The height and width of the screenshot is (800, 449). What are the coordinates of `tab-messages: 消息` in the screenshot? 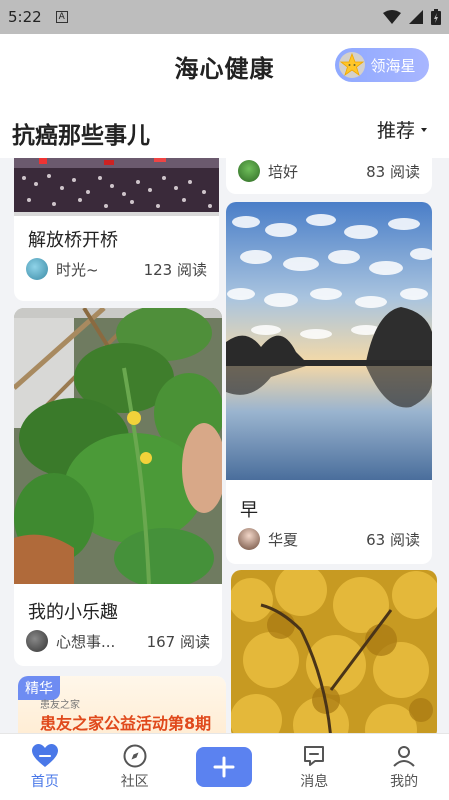 It's located at (314, 767).